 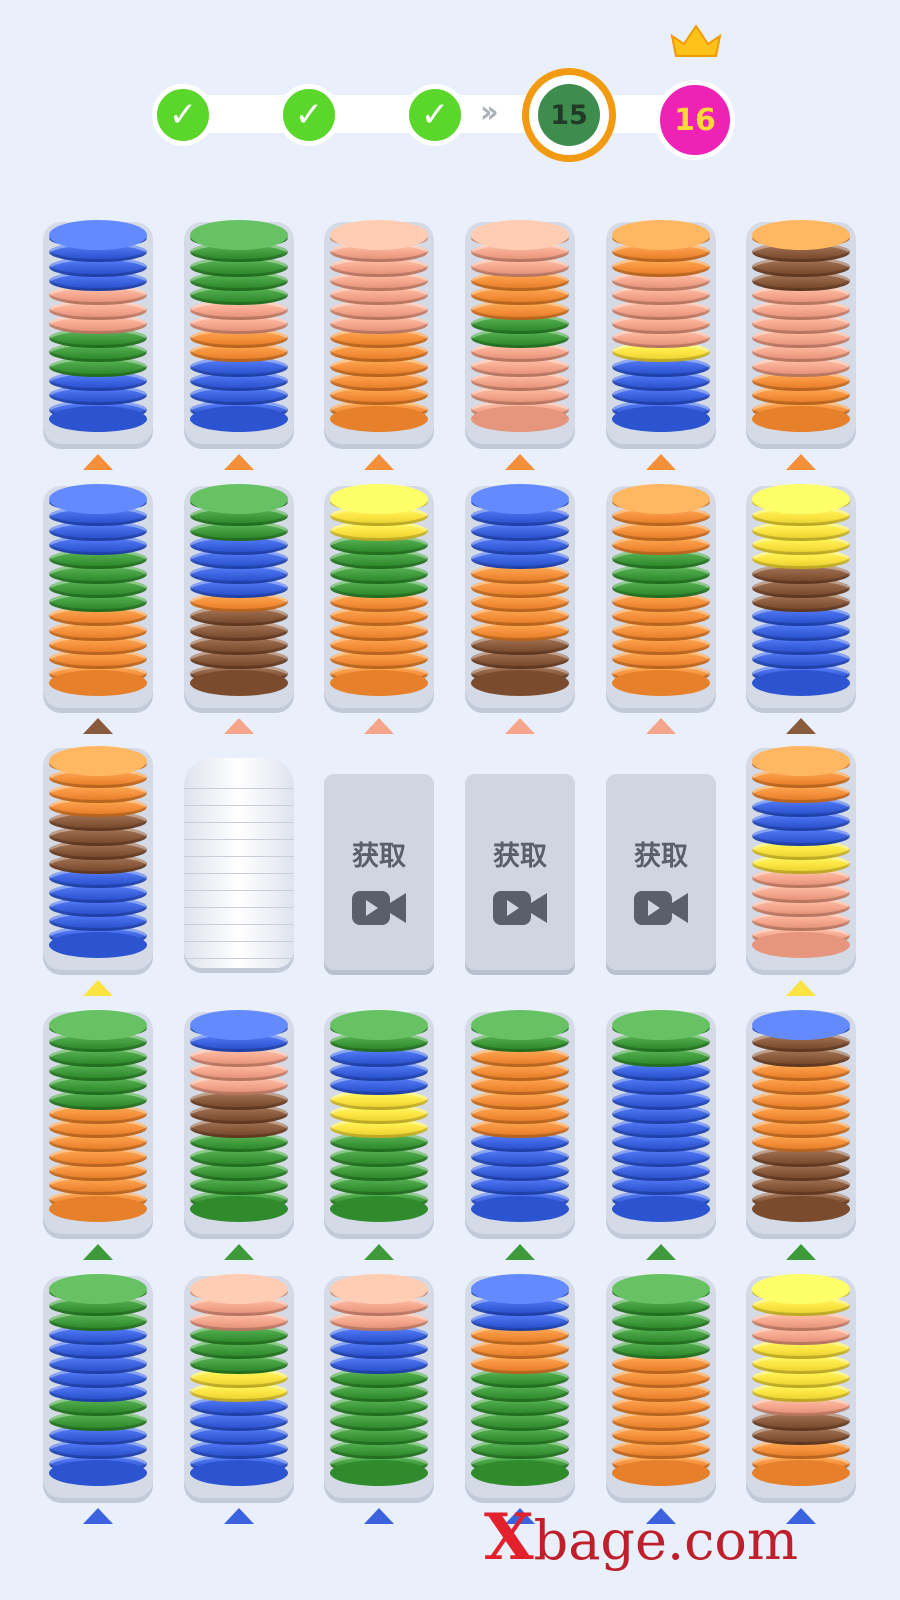 I want to click on empty-tube, so click(x=239, y=863).